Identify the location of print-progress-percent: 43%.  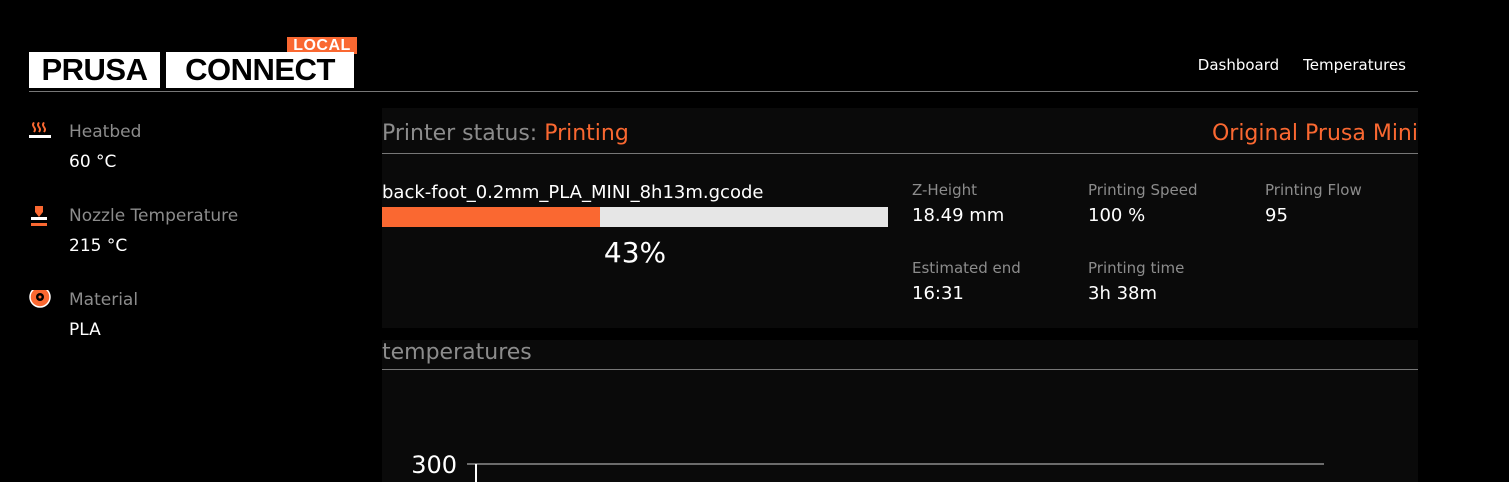
(635, 252).